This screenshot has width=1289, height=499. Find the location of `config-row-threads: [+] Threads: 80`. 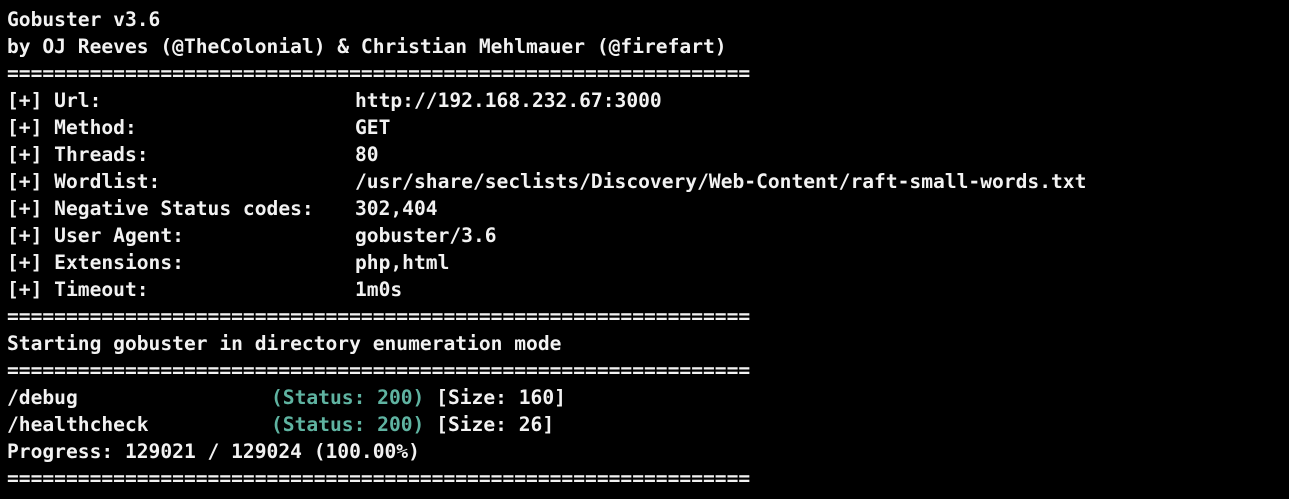

config-row-threads: [+] Threads: 80 is located at coordinates (648, 154).